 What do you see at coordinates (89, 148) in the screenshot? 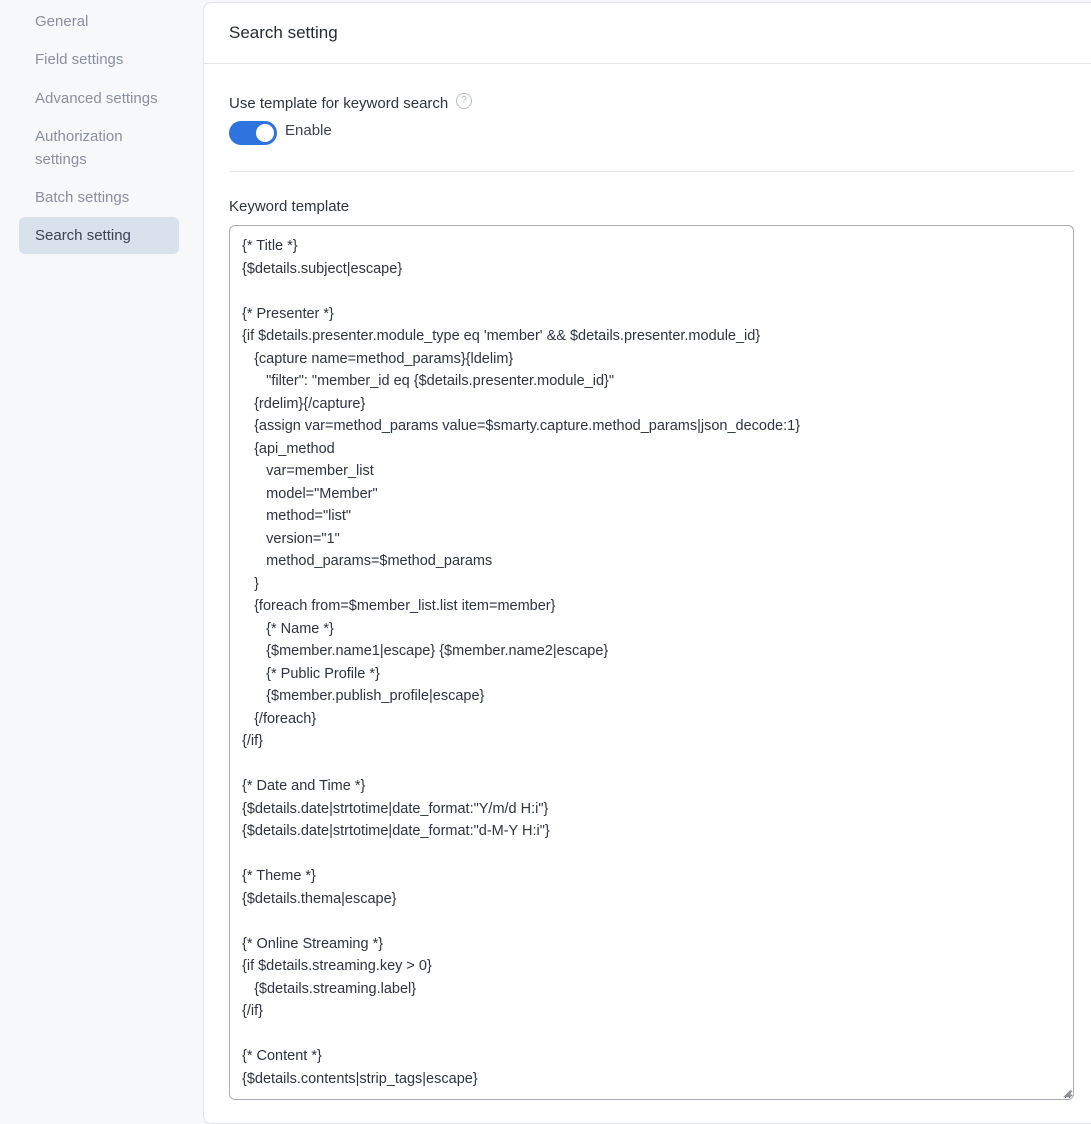
I see `sidebar-item-authorization-settings: Authorization settings` at bounding box center [89, 148].